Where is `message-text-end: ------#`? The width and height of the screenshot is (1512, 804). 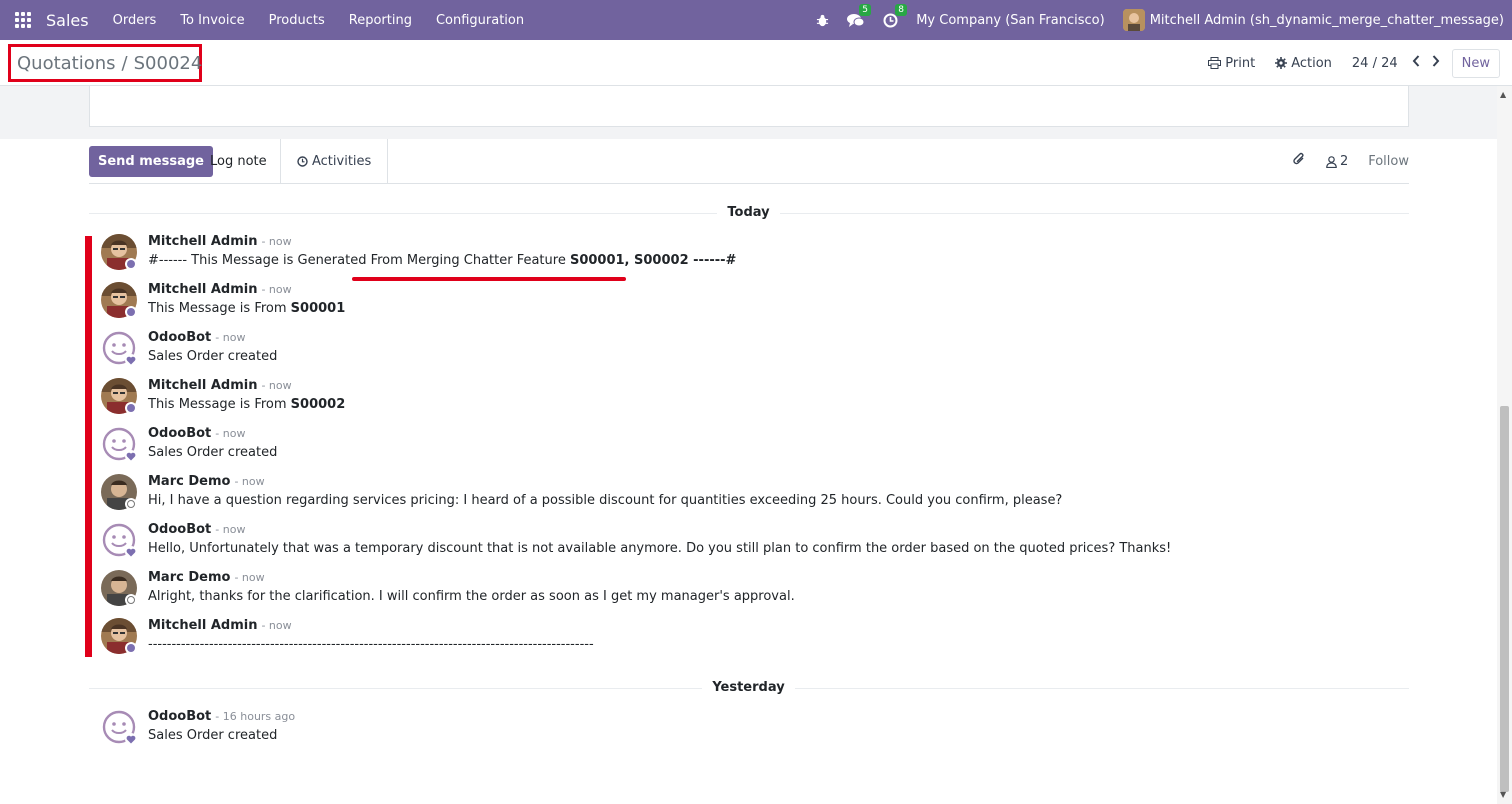
message-text-end: ------# is located at coordinates (712, 260).